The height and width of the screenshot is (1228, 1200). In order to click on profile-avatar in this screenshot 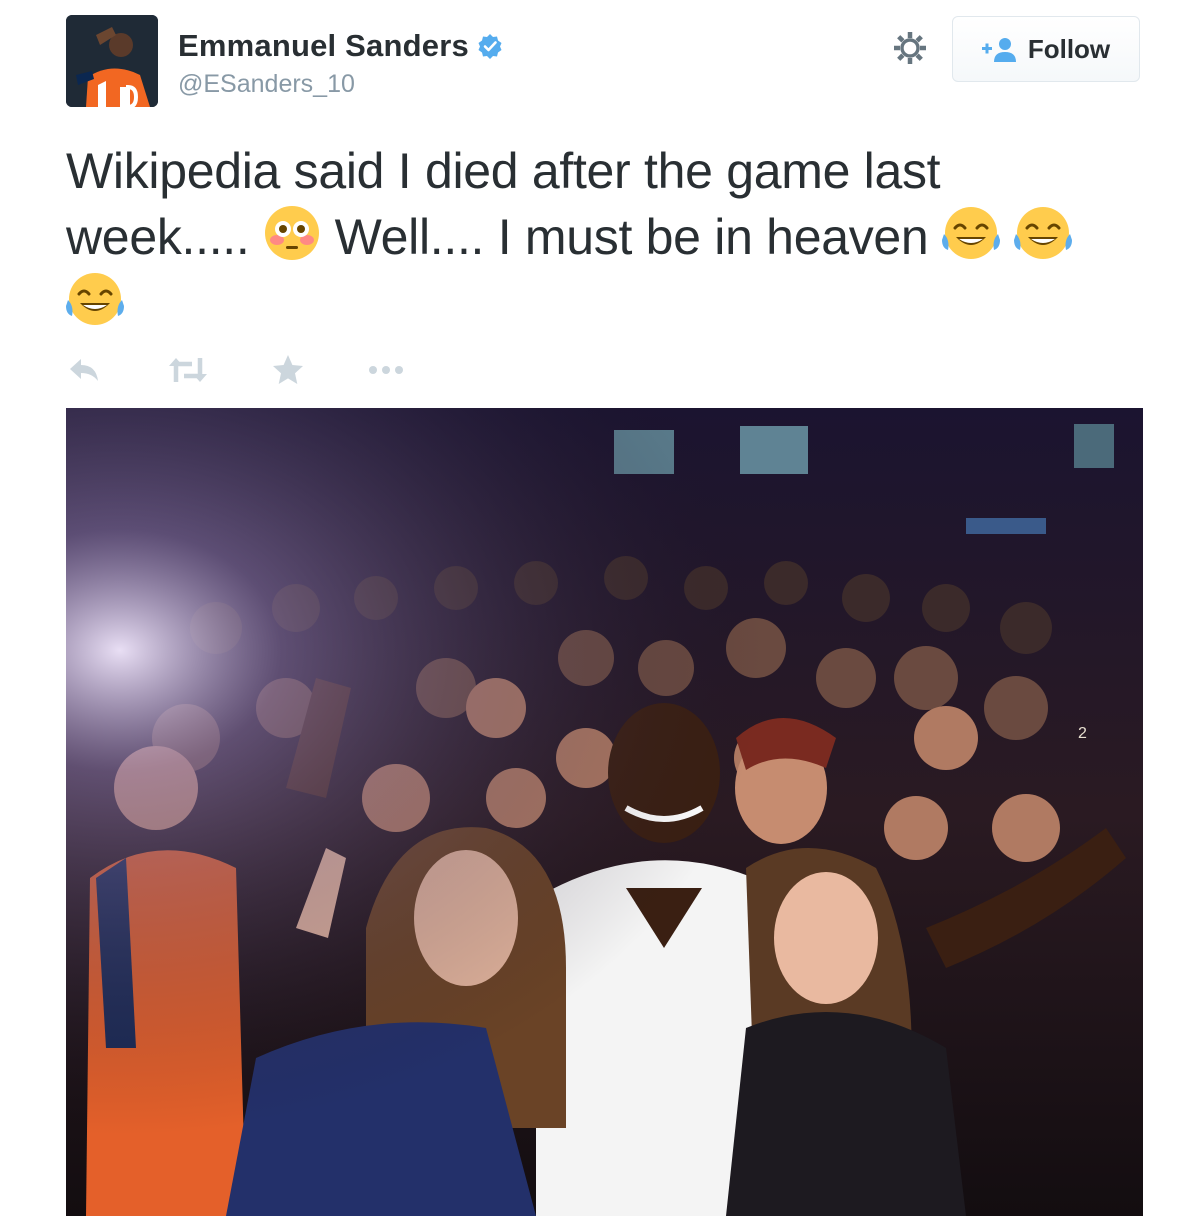, I will do `click(112, 61)`.